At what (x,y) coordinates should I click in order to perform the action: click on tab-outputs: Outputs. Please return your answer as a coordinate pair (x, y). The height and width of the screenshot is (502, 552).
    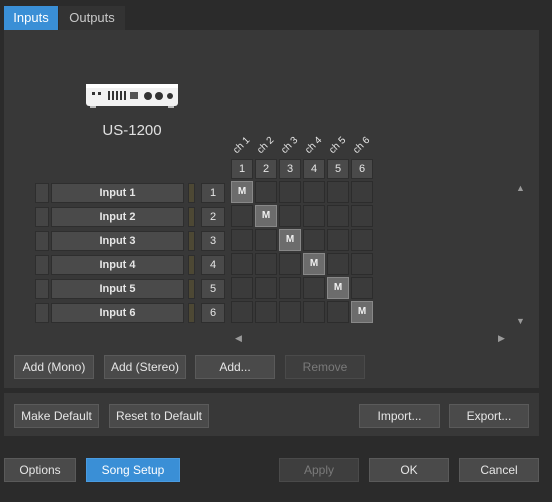
    Looking at the image, I should click on (92, 18).